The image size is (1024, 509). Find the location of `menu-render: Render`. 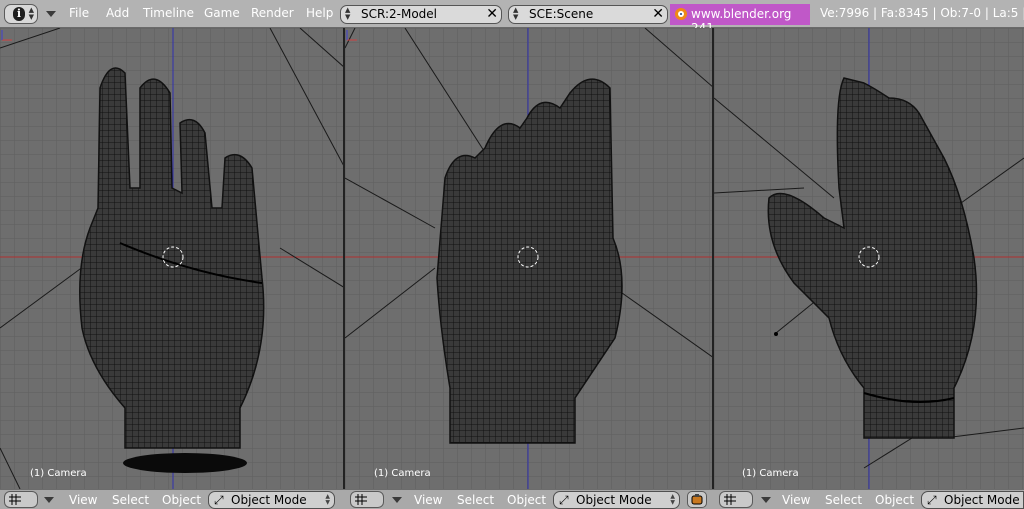

menu-render: Render is located at coordinates (272, 13).